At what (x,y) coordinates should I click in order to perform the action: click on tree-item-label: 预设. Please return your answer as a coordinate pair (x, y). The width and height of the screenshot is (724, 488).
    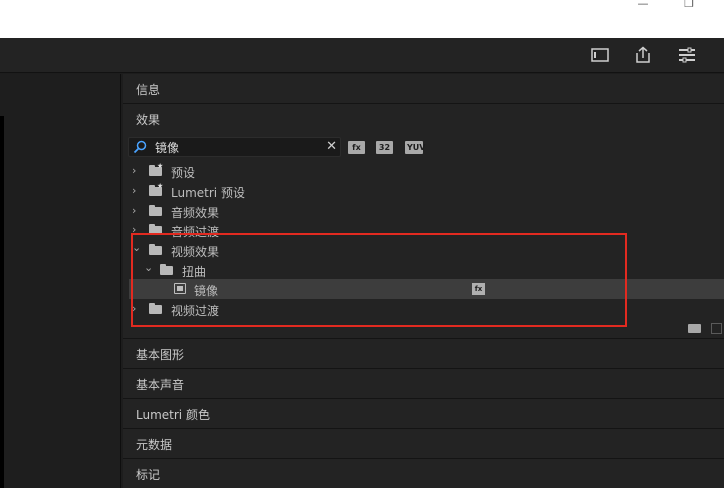
    Looking at the image, I should click on (183, 173).